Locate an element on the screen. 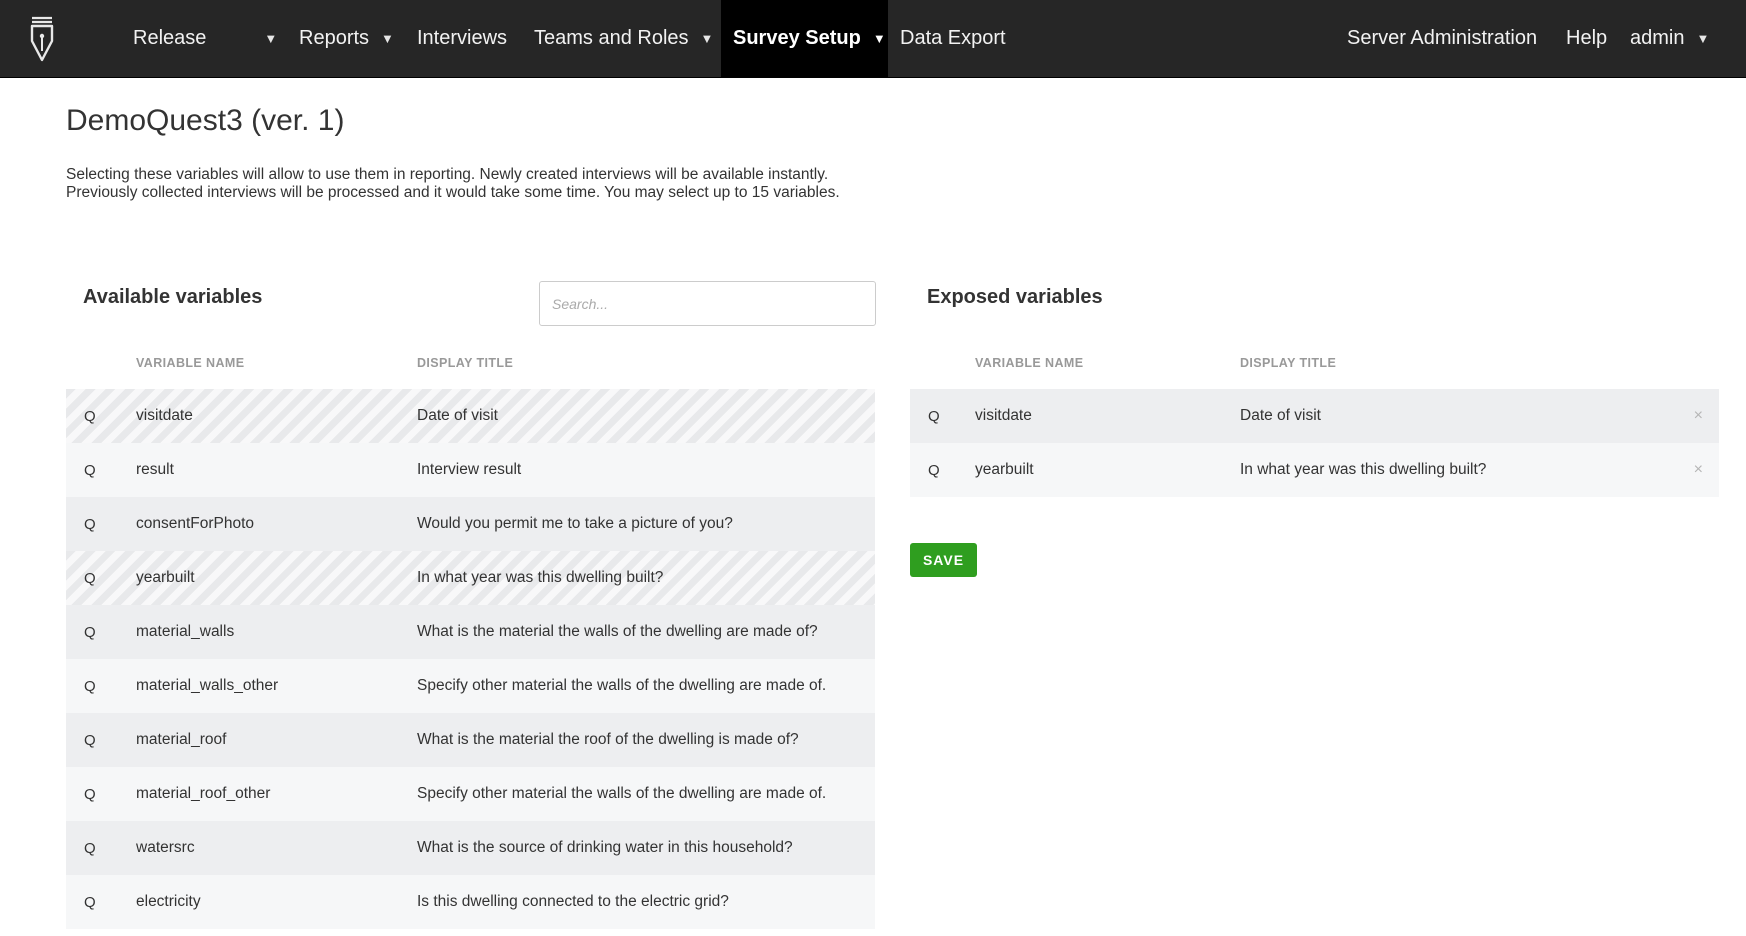 This screenshot has height=936, width=1746. display-title: Interview result is located at coordinates (469, 469).